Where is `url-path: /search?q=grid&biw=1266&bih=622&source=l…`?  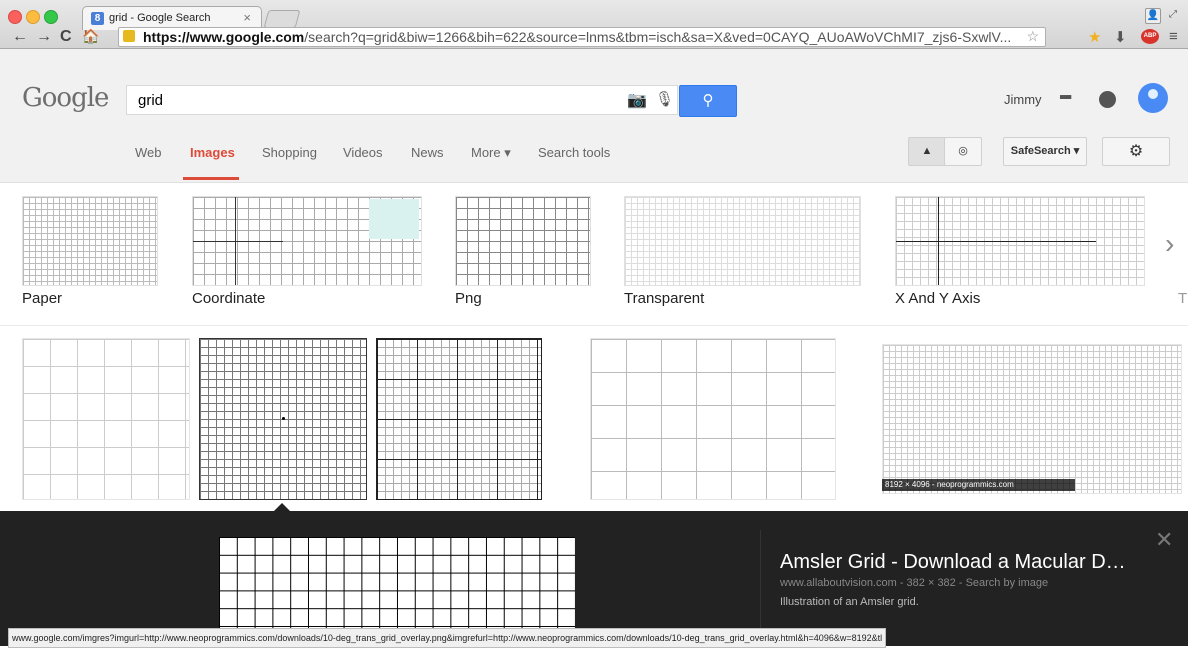 url-path: /search?q=grid&biw=1266&bih=622&source=l… is located at coordinates (658, 37).